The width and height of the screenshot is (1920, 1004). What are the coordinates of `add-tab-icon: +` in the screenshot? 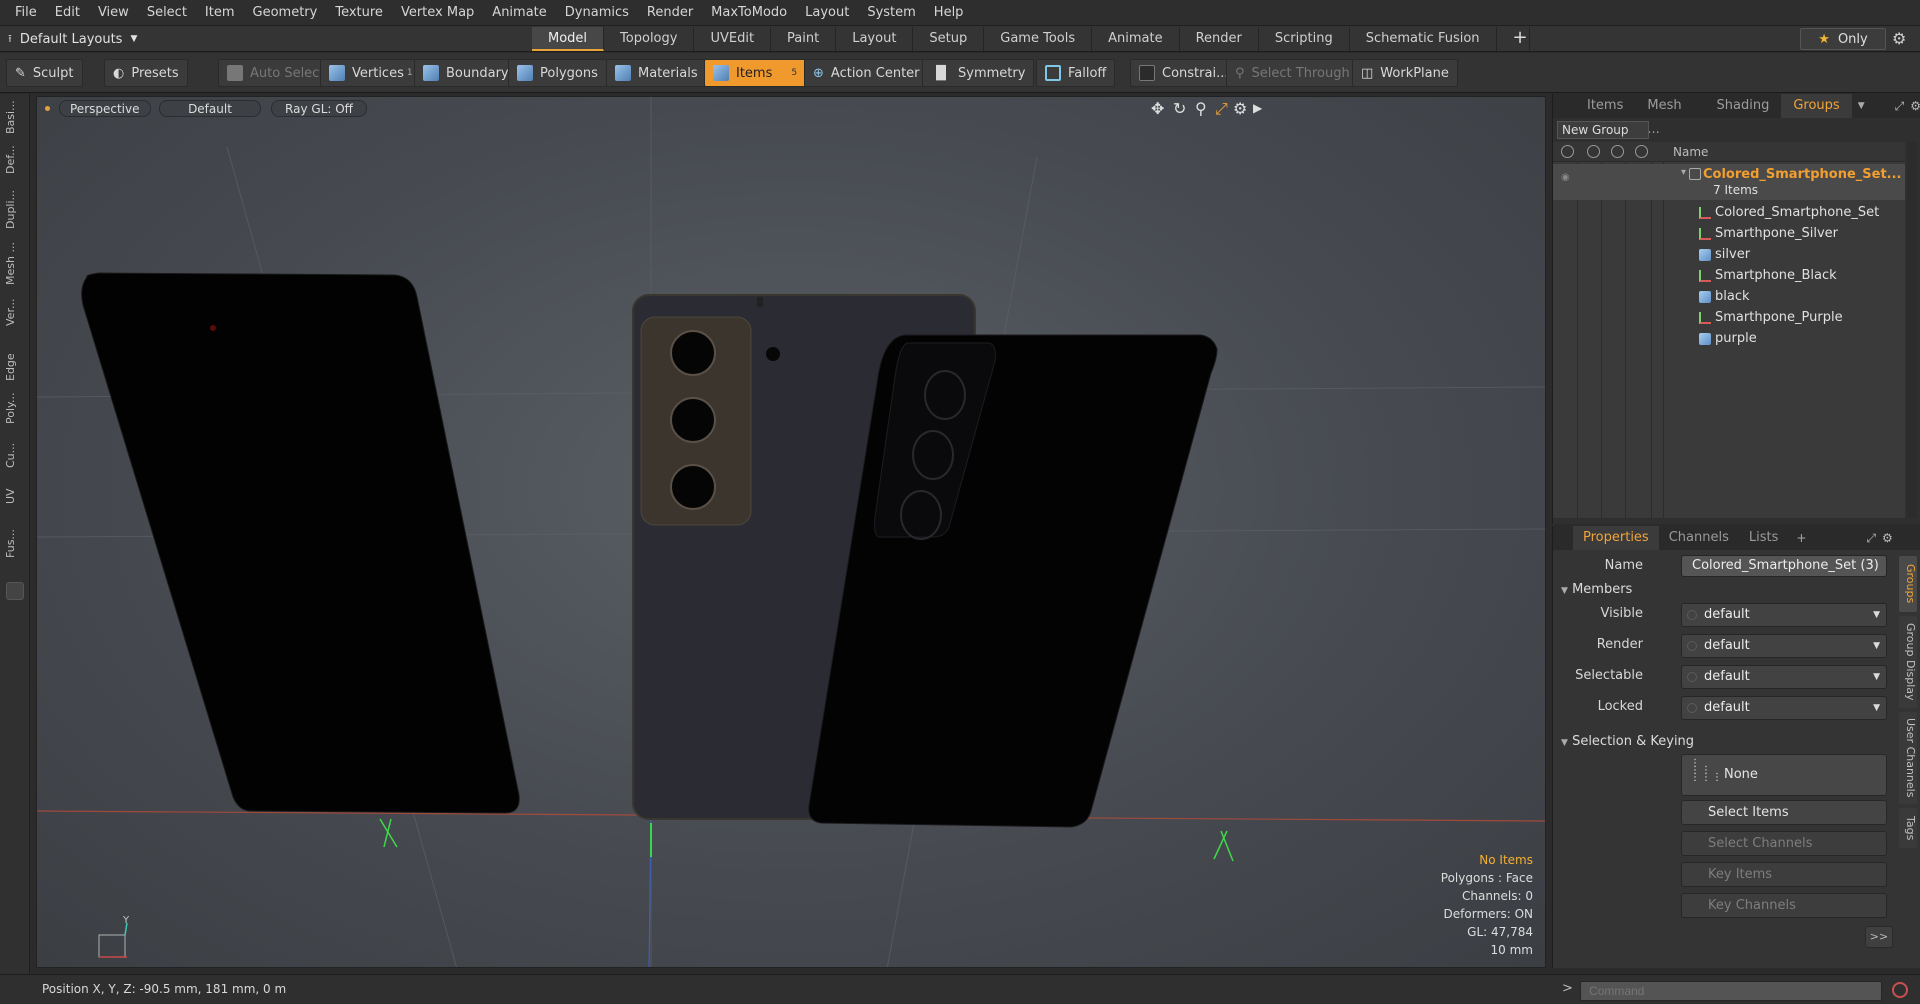 It's located at (1513, 39).